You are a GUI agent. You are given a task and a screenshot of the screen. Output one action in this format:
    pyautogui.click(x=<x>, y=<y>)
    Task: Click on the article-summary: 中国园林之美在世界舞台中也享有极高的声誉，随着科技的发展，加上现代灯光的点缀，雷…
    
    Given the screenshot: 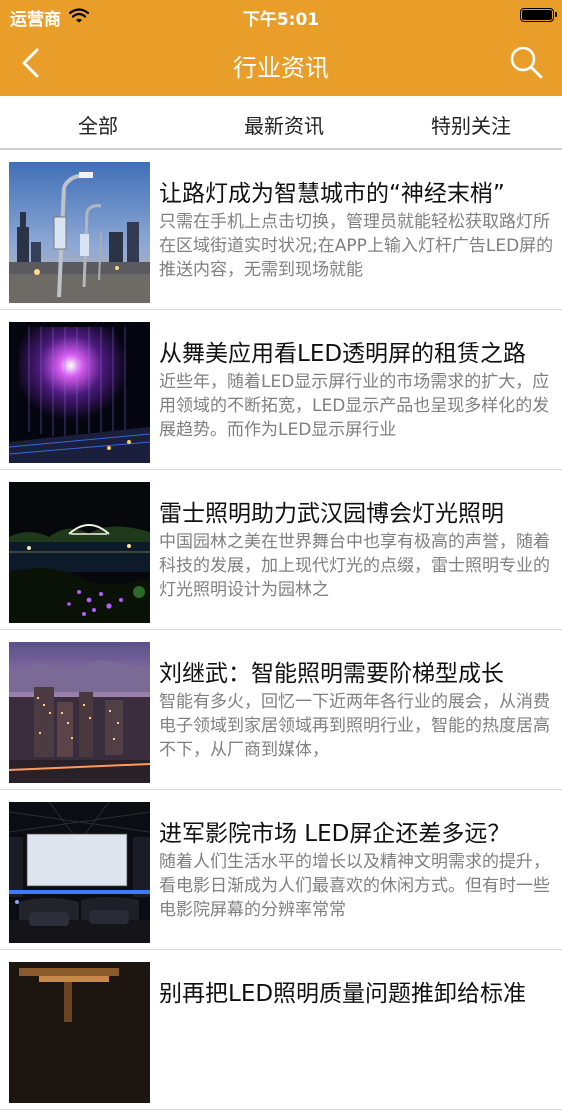 What is the action you would take?
    pyautogui.click(x=354, y=566)
    